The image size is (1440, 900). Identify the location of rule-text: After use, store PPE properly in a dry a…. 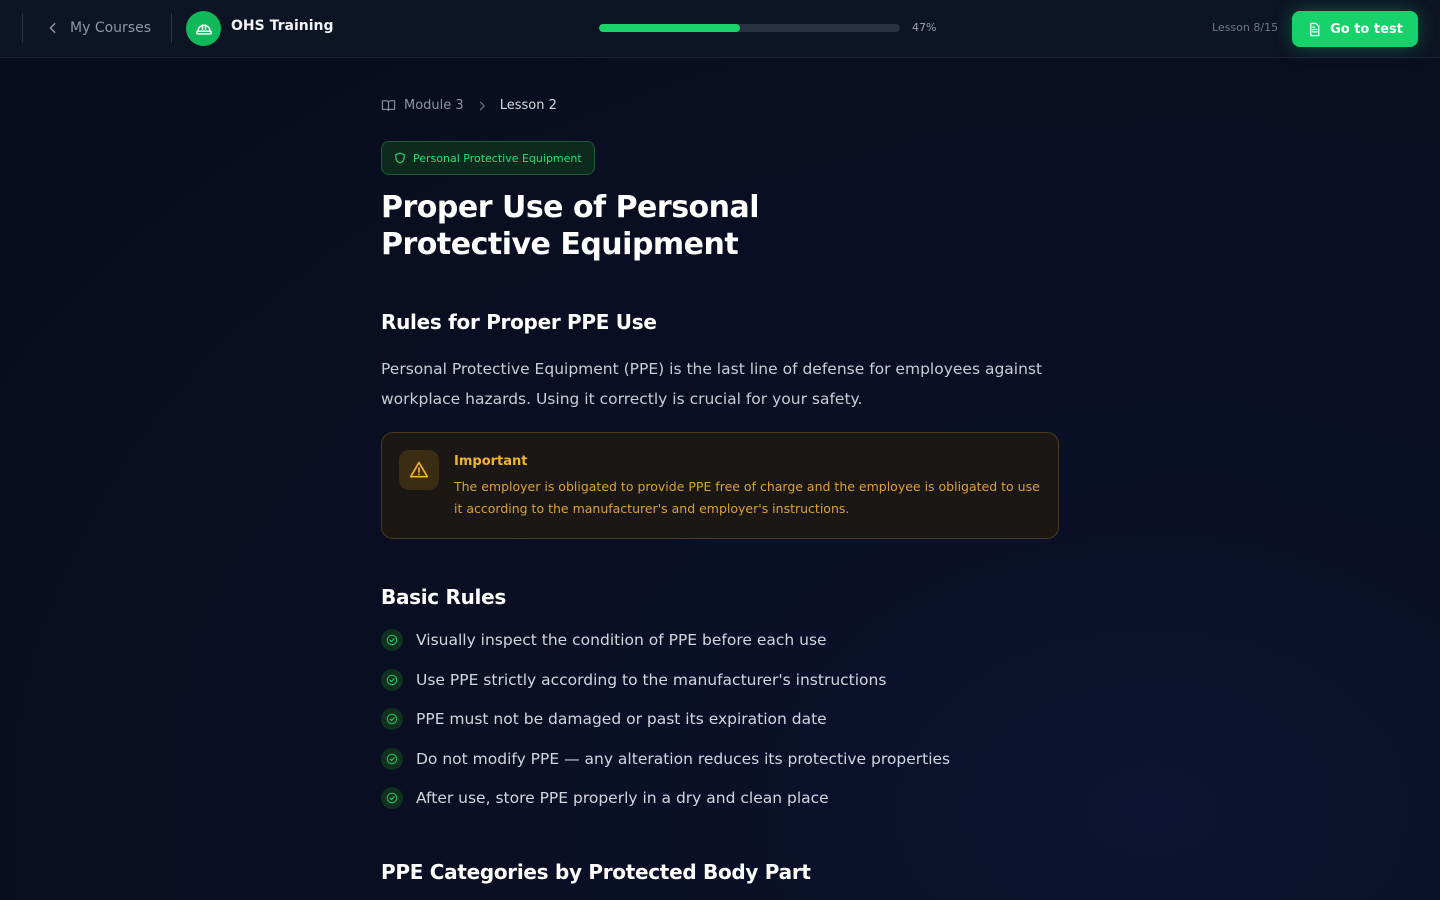
(622, 798).